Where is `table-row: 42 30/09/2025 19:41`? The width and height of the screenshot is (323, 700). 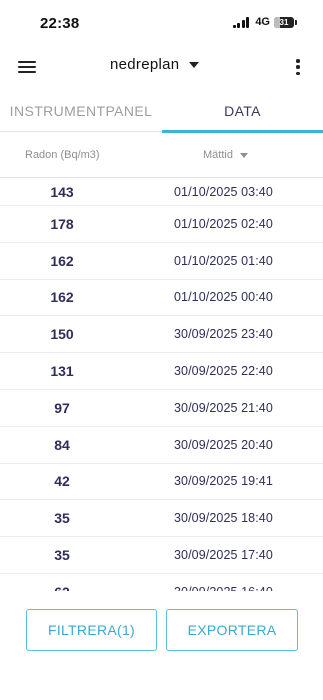
table-row: 42 30/09/2025 19:41 is located at coordinates (161, 482).